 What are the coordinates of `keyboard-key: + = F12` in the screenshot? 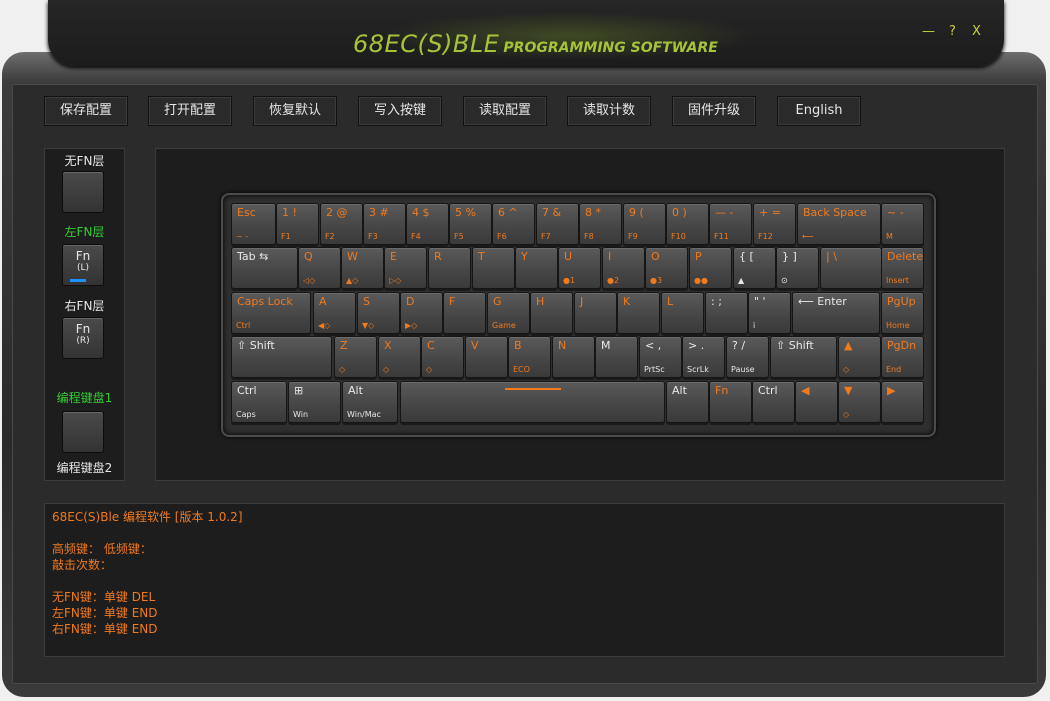 It's located at (774, 224).